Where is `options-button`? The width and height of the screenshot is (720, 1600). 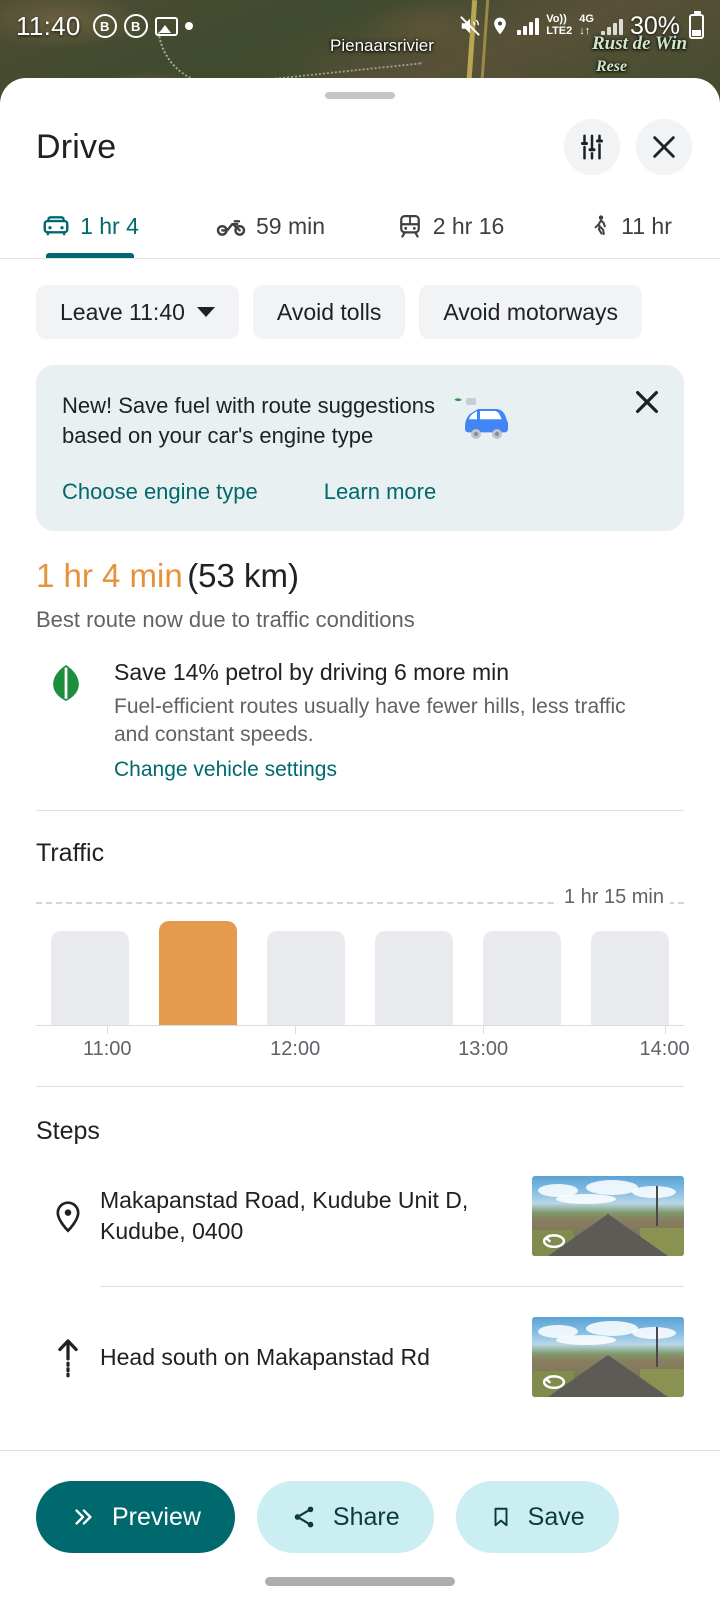
options-button is located at coordinates (592, 147).